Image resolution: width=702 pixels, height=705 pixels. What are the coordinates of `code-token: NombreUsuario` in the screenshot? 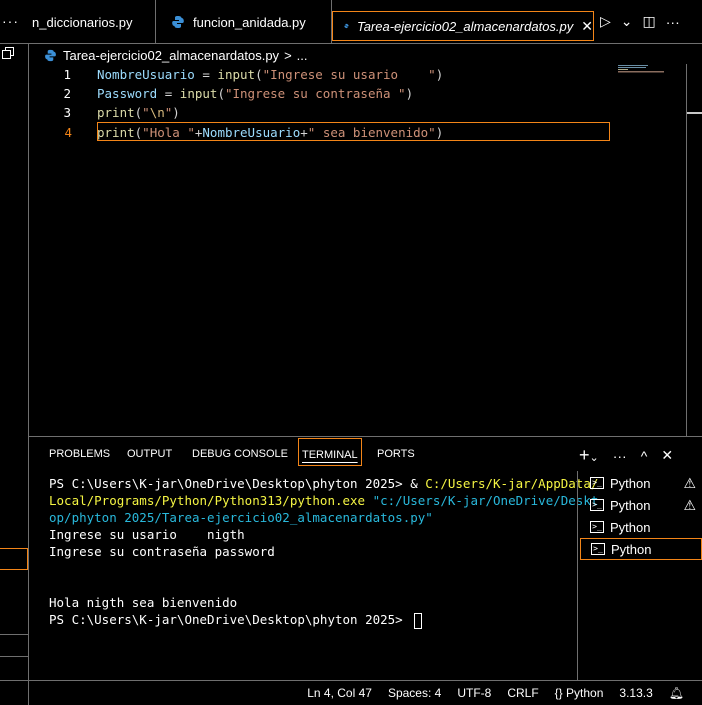 It's located at (146, 74).